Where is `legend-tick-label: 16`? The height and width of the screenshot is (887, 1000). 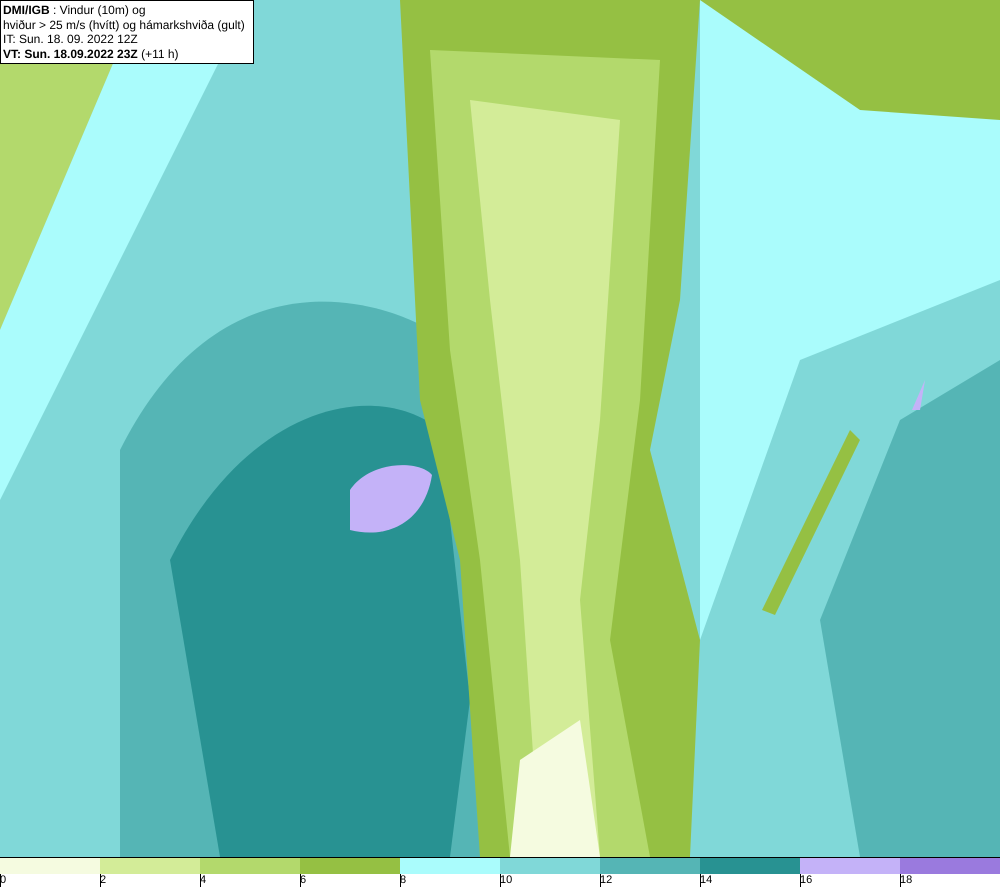 legend-tick-label: 16 is located at coordinates (806, 880).